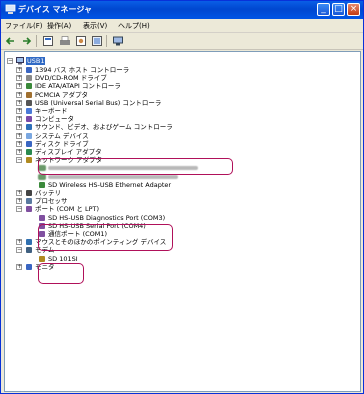 This screenshot has height=394, width=364. Describe the element at coordinates (29, 143) in the screenshot. I see `disk-icon` at that location.